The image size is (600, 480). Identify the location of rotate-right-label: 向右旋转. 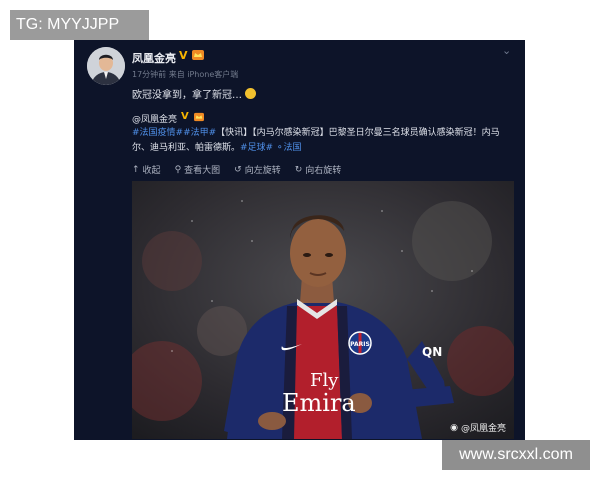
(323, 171).